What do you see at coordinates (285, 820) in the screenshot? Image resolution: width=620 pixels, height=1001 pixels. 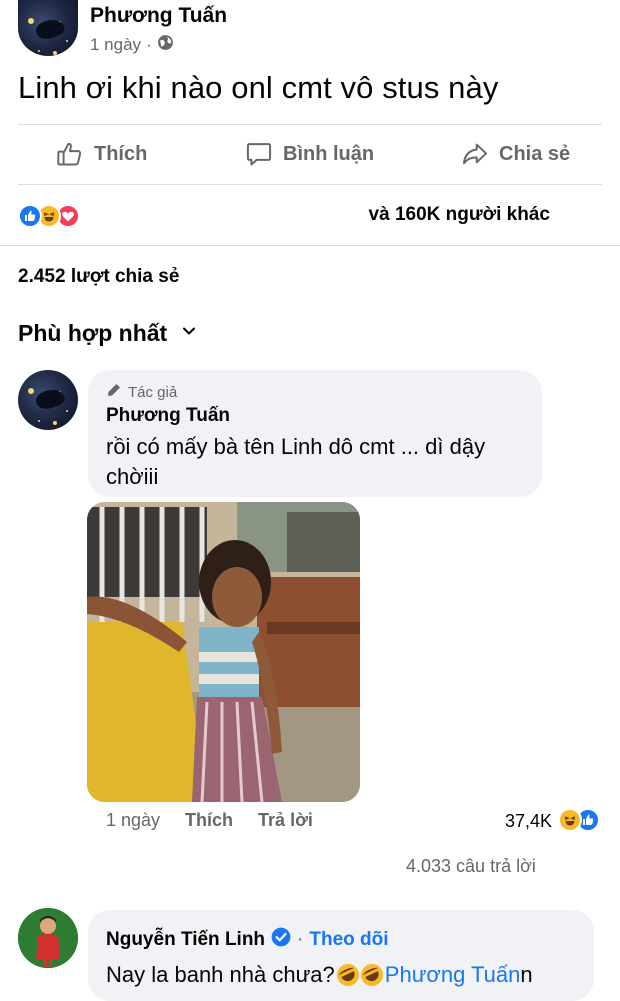 I see `comment-reply-button: Trả lời` at bounding box center [285, 820].